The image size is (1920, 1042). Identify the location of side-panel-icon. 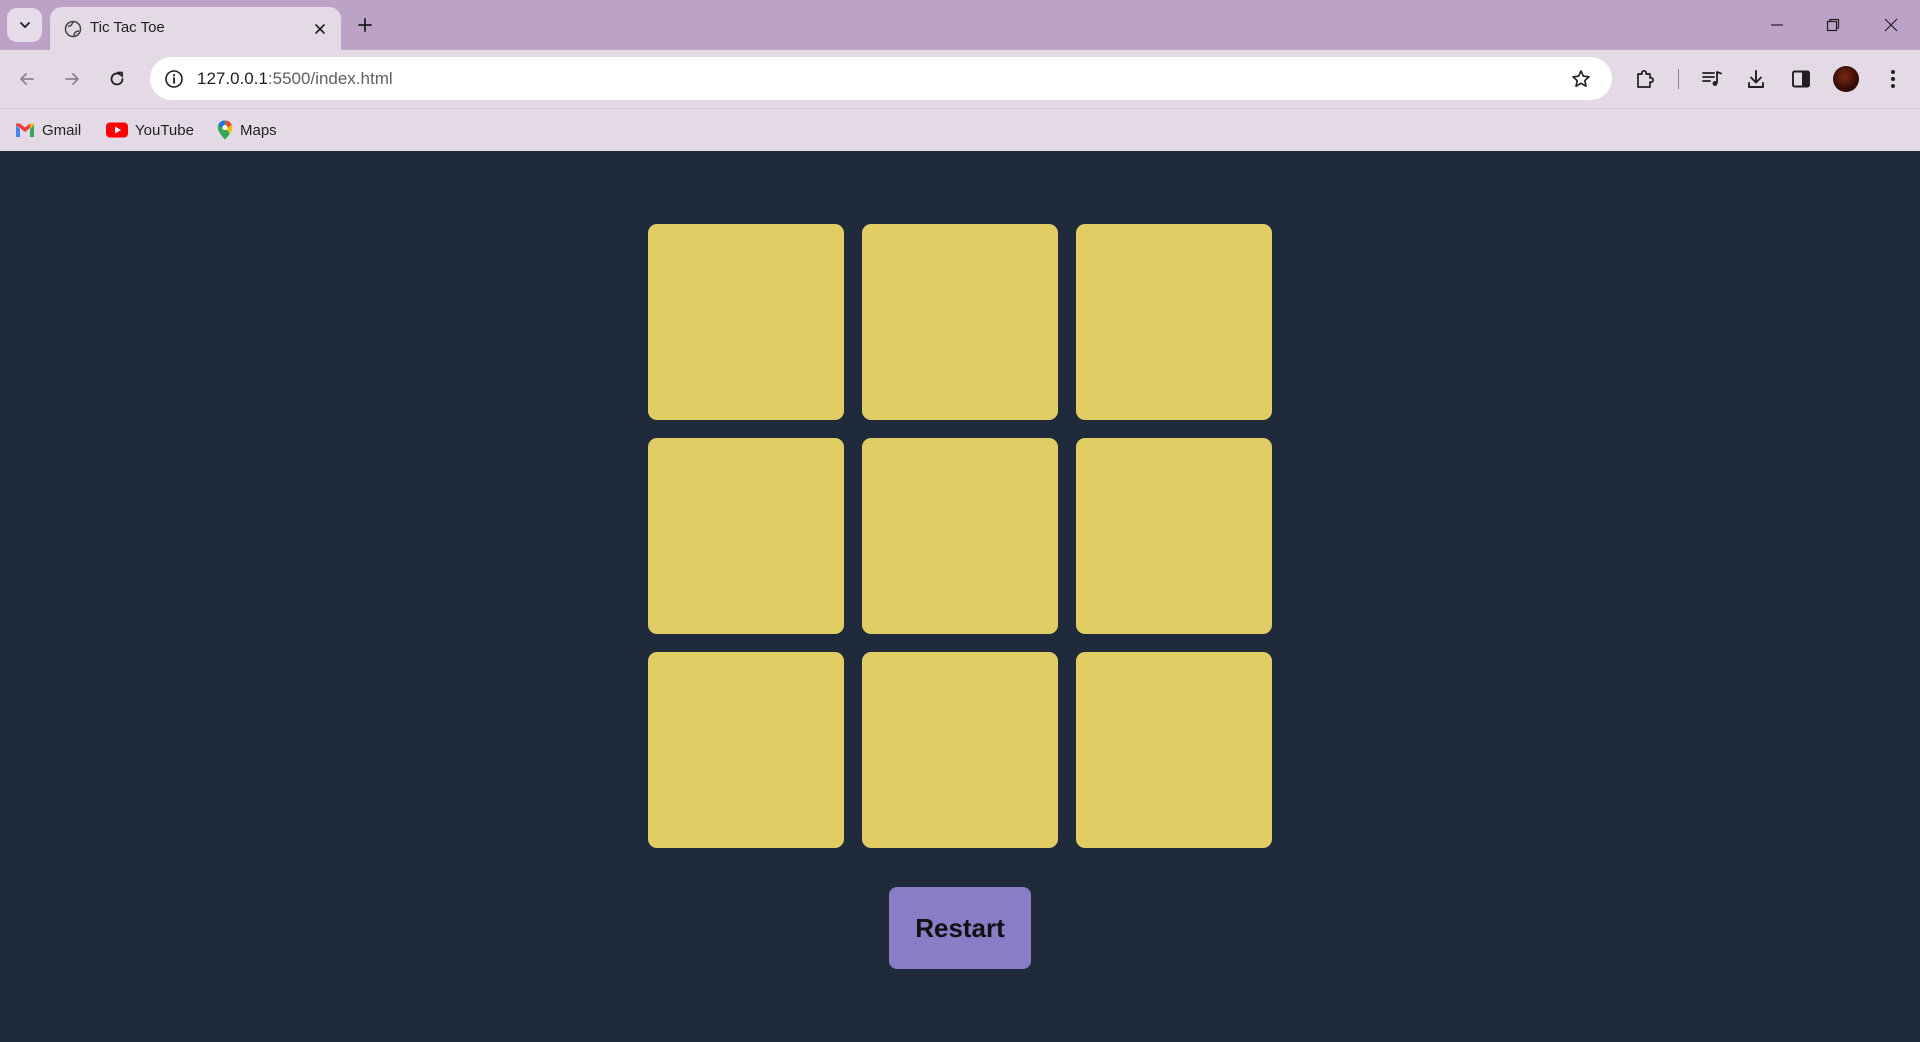
(1801, 79).